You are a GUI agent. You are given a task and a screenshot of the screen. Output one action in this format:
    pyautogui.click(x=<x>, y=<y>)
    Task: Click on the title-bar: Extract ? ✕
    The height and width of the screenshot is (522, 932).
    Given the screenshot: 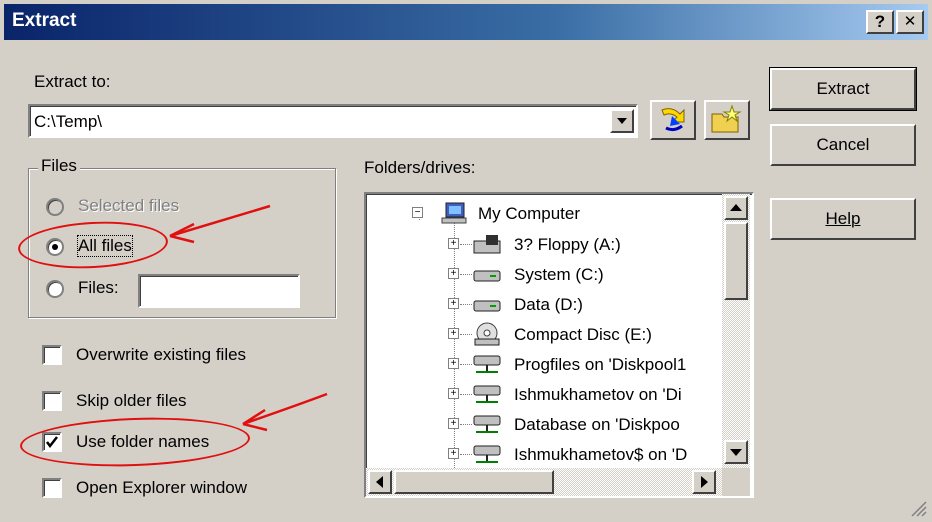 What is the action you would take?
    pyautogui.click(x=466, y=22)
    